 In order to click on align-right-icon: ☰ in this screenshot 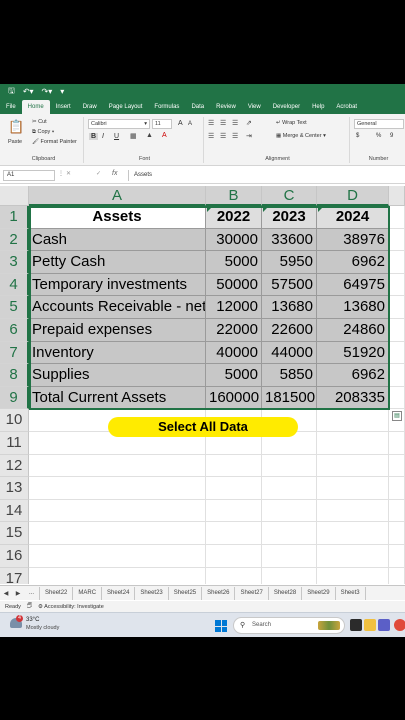, I will do `click(235, 136)`.